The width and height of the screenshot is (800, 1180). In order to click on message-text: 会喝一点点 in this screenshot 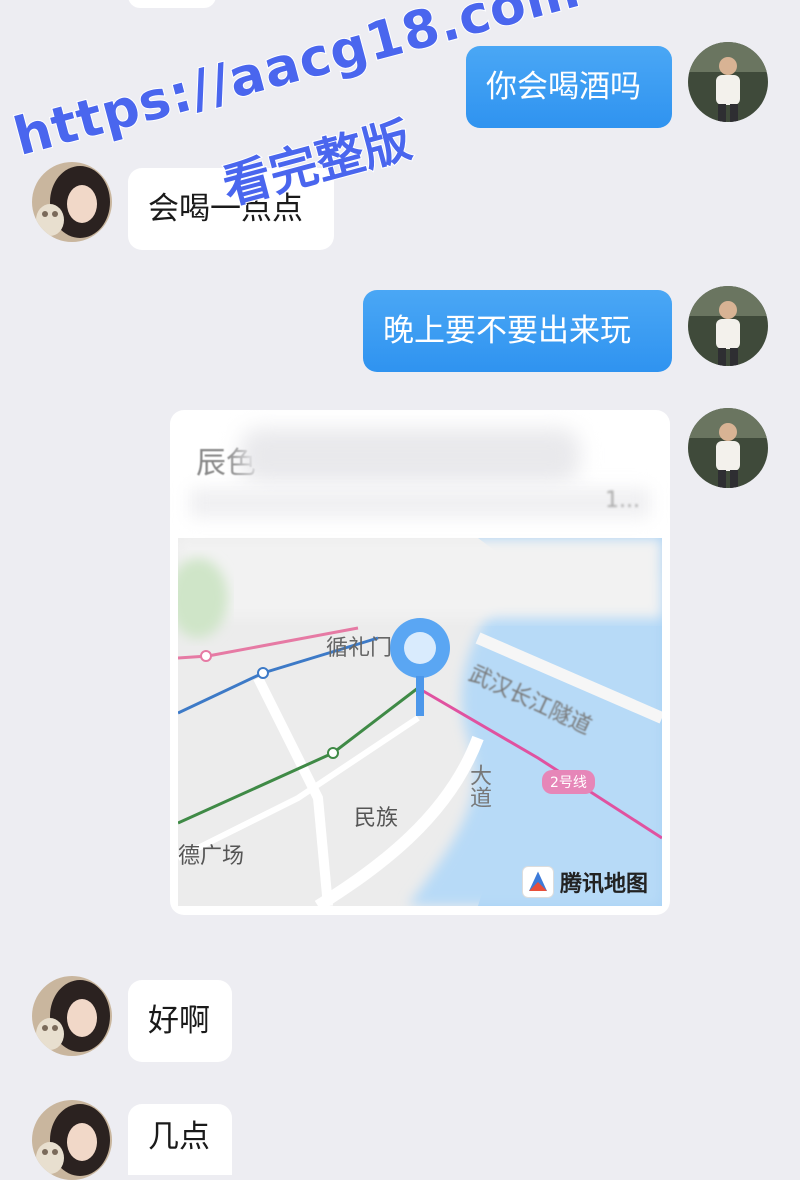, I will do `click(225, 208)`.